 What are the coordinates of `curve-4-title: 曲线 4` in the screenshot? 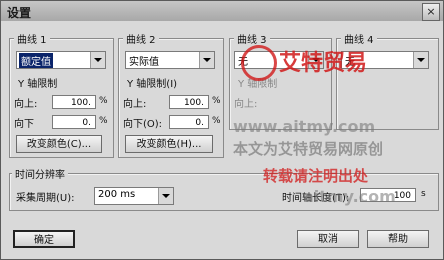 It's located at (359, 38).